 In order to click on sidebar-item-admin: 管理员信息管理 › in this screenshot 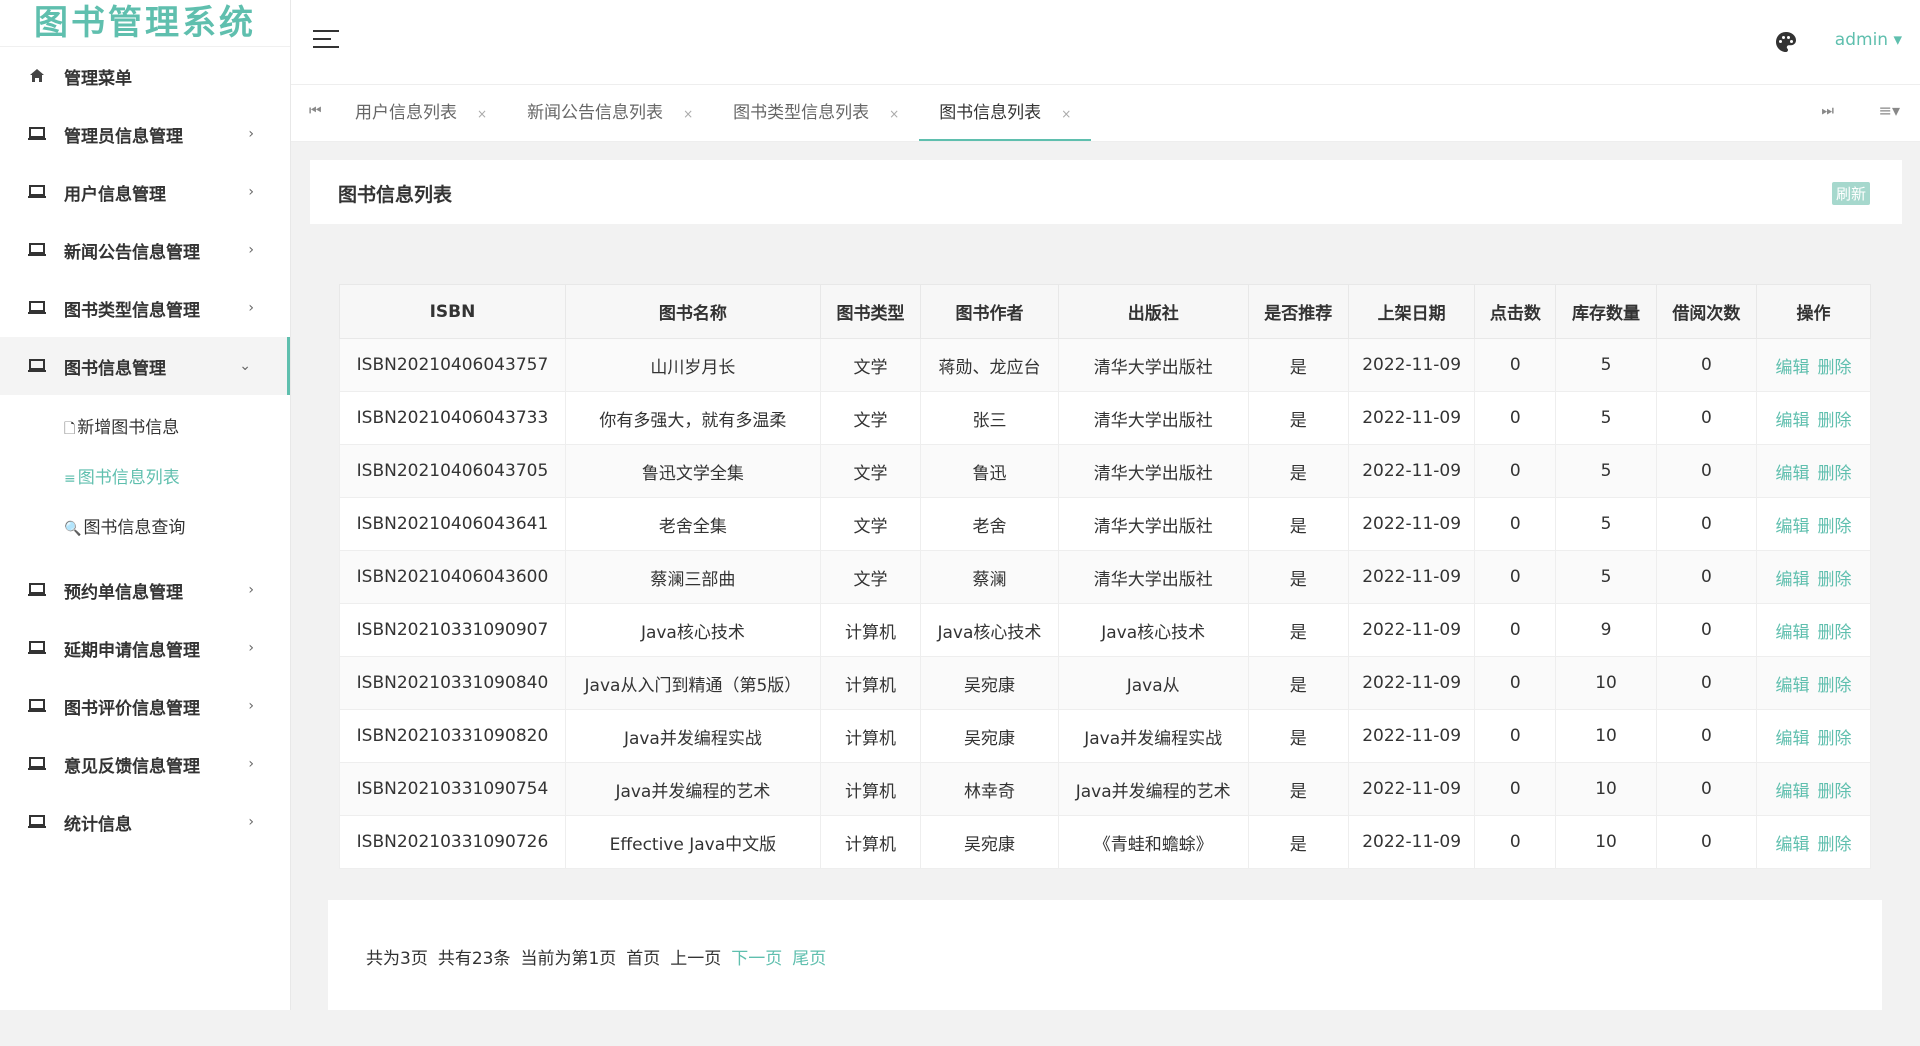, I will do `click(145, 134)`.